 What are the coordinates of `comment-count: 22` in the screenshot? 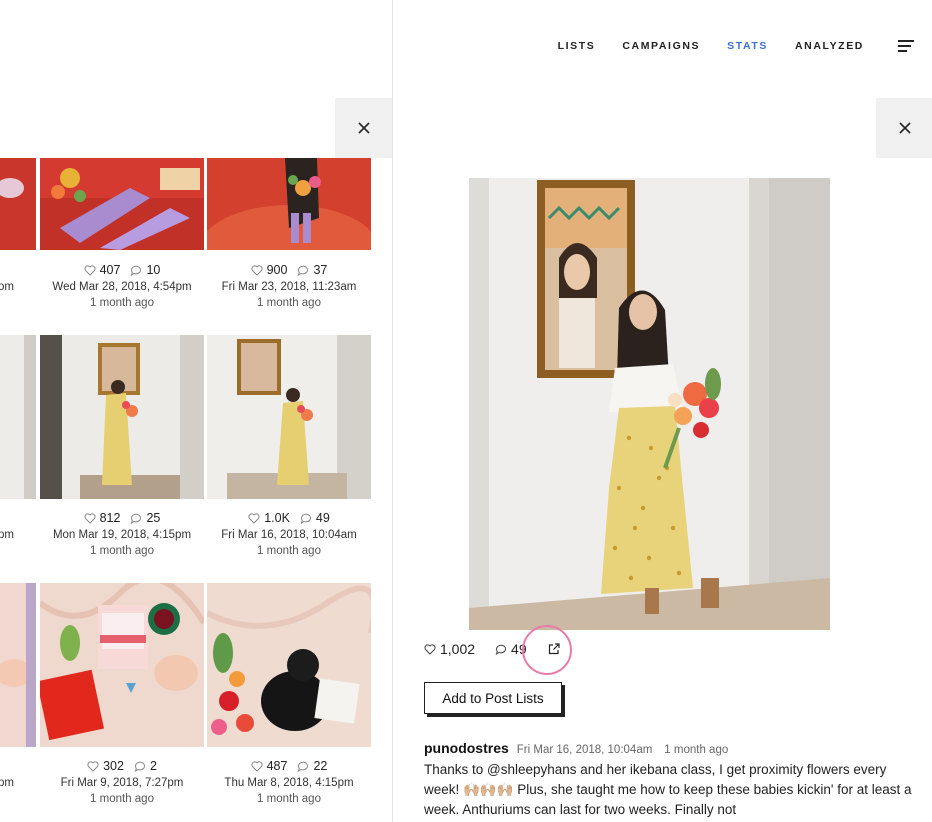 It's located at (320, 766).